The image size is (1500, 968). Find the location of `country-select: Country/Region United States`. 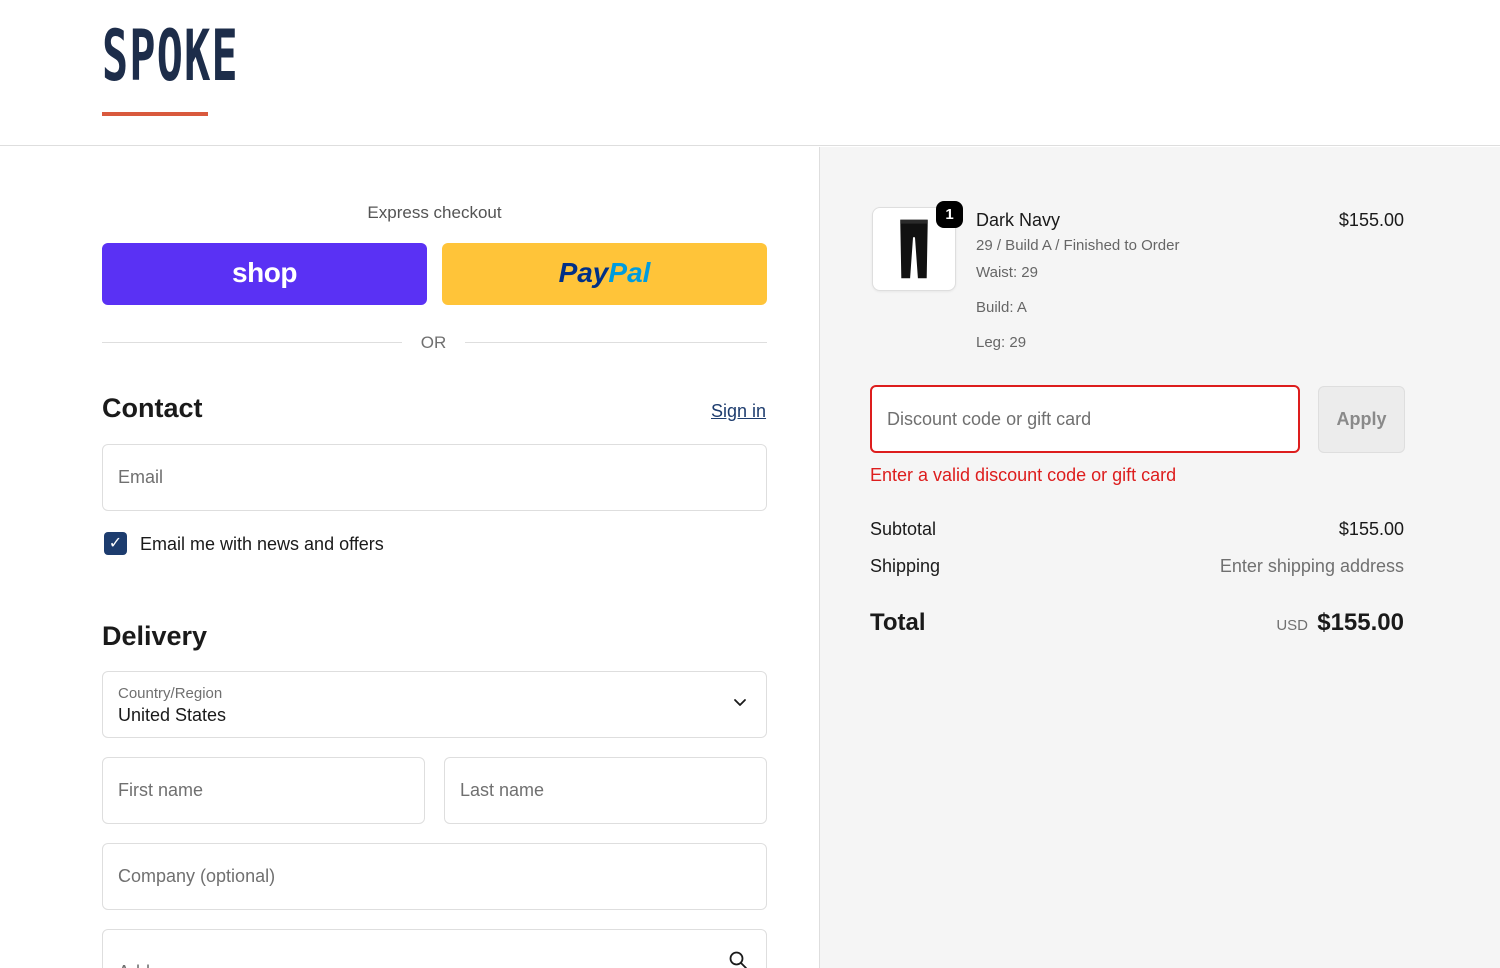

country-select: Country/Region United States is located at coordinates (434, 704).